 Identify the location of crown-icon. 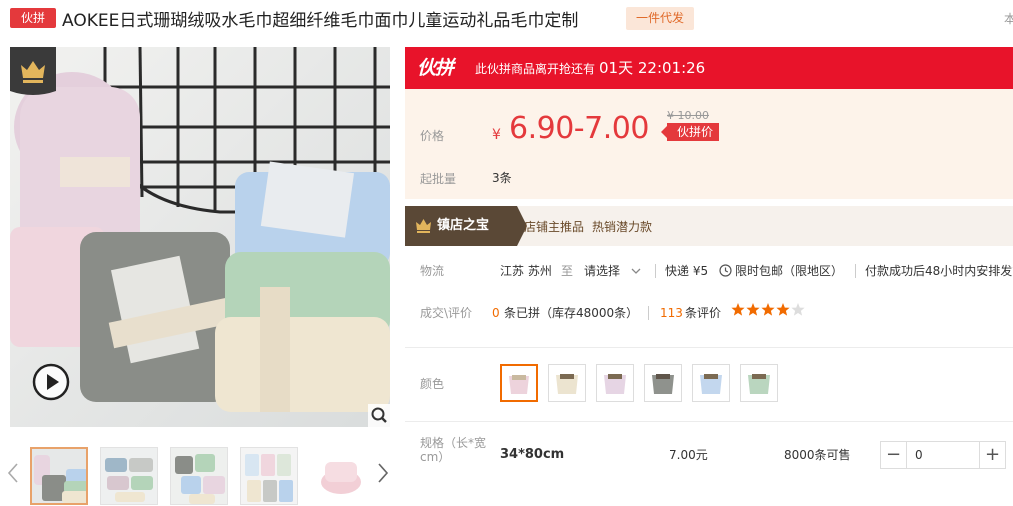
(33, 71).